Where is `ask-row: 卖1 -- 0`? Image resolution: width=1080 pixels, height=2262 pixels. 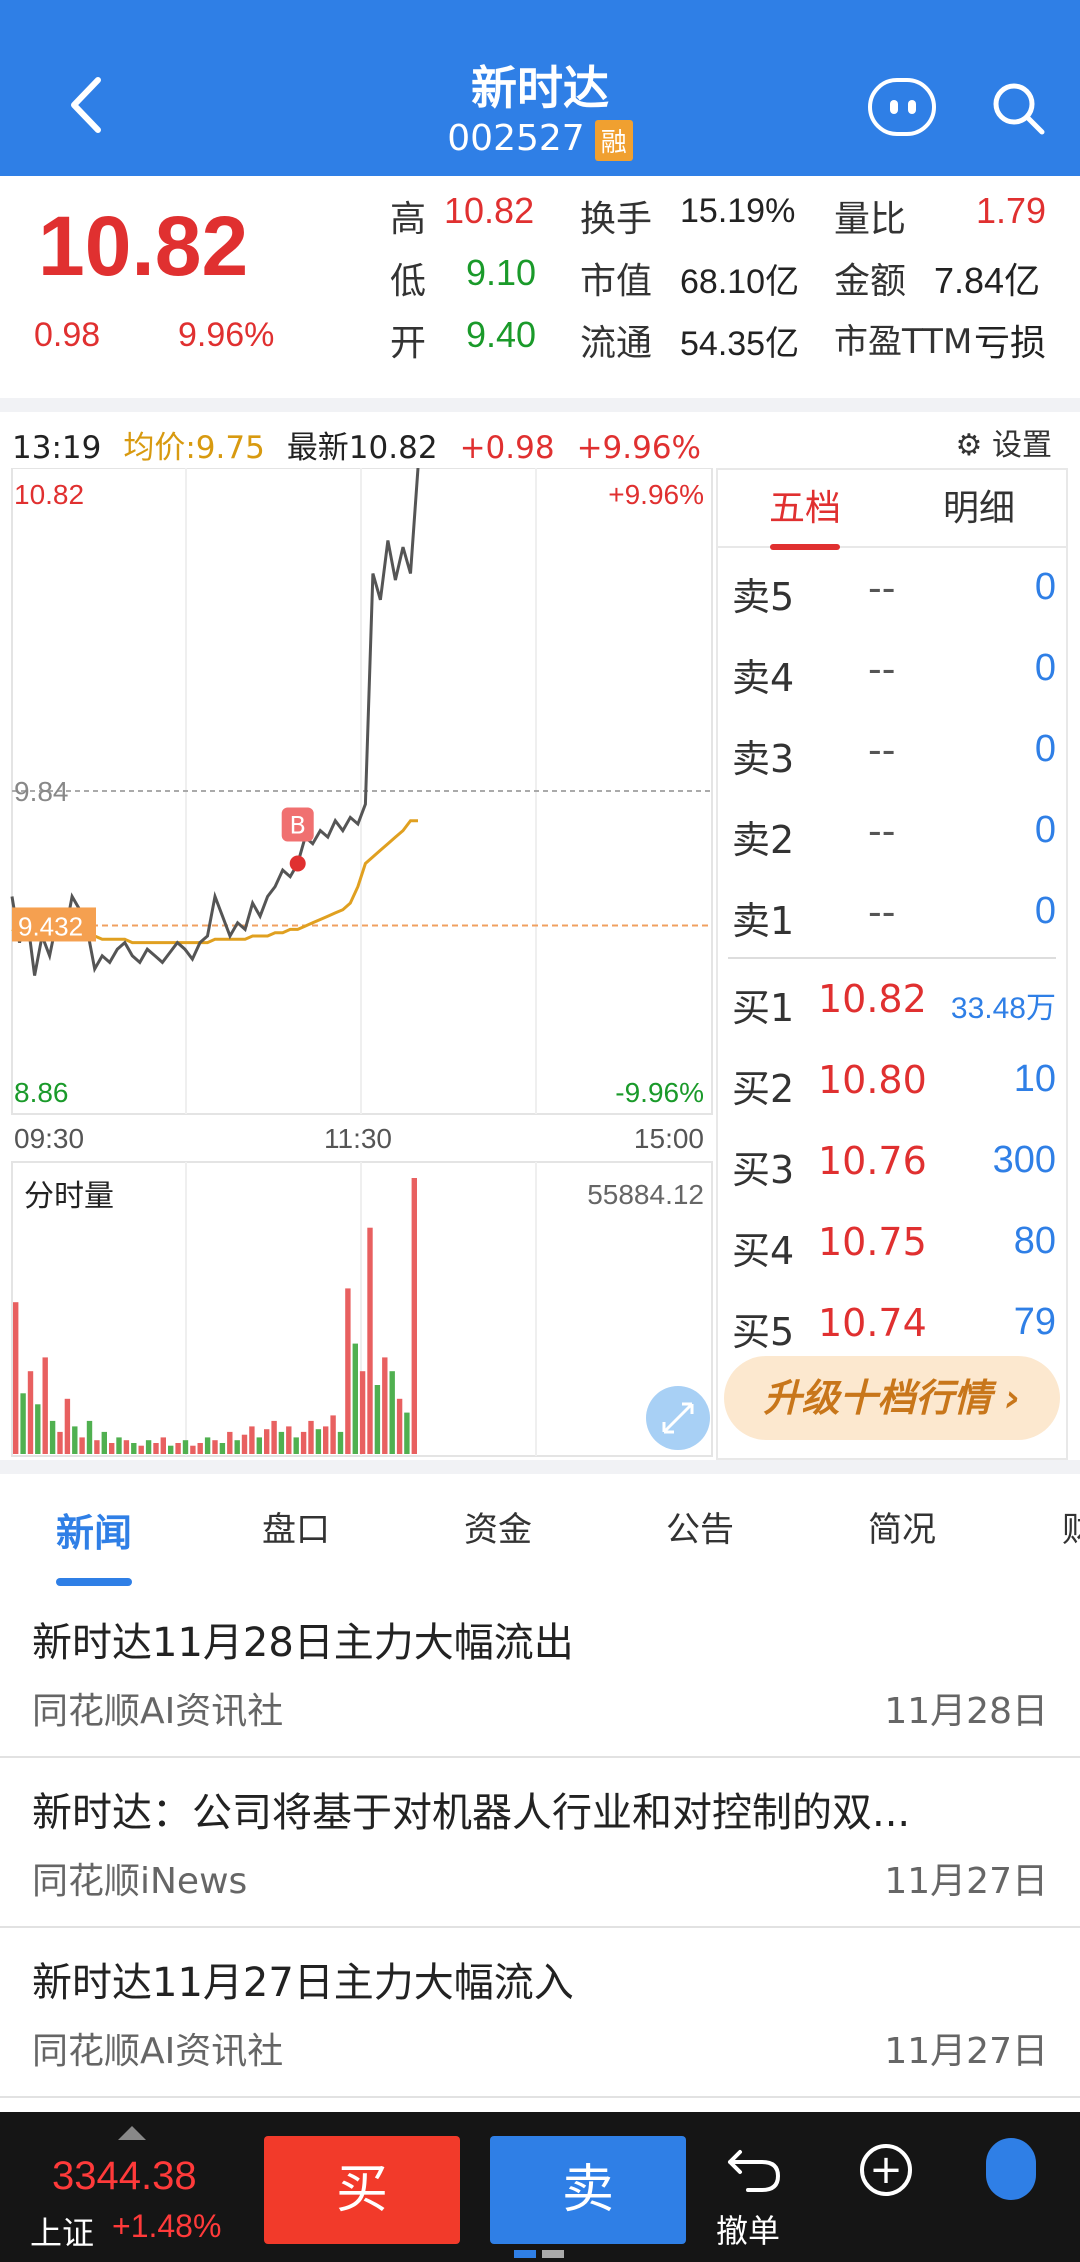 ask-row: 卖1 -- 0 is located at coordinates (892, 914).